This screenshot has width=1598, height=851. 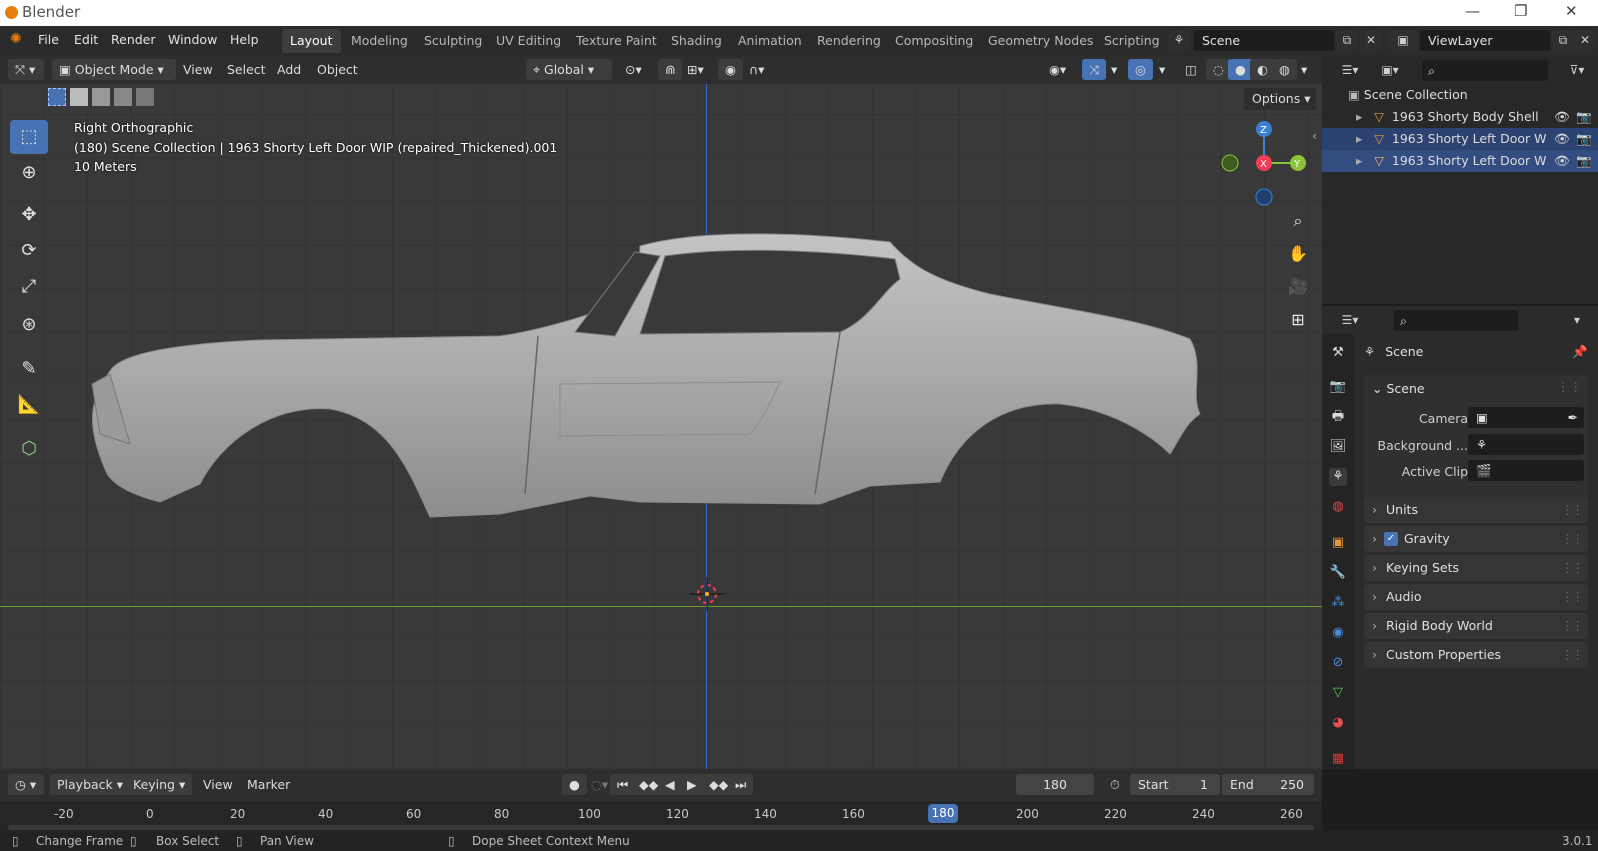 I want to click on options-button: Options ▾, so click(x=1280, y=99).